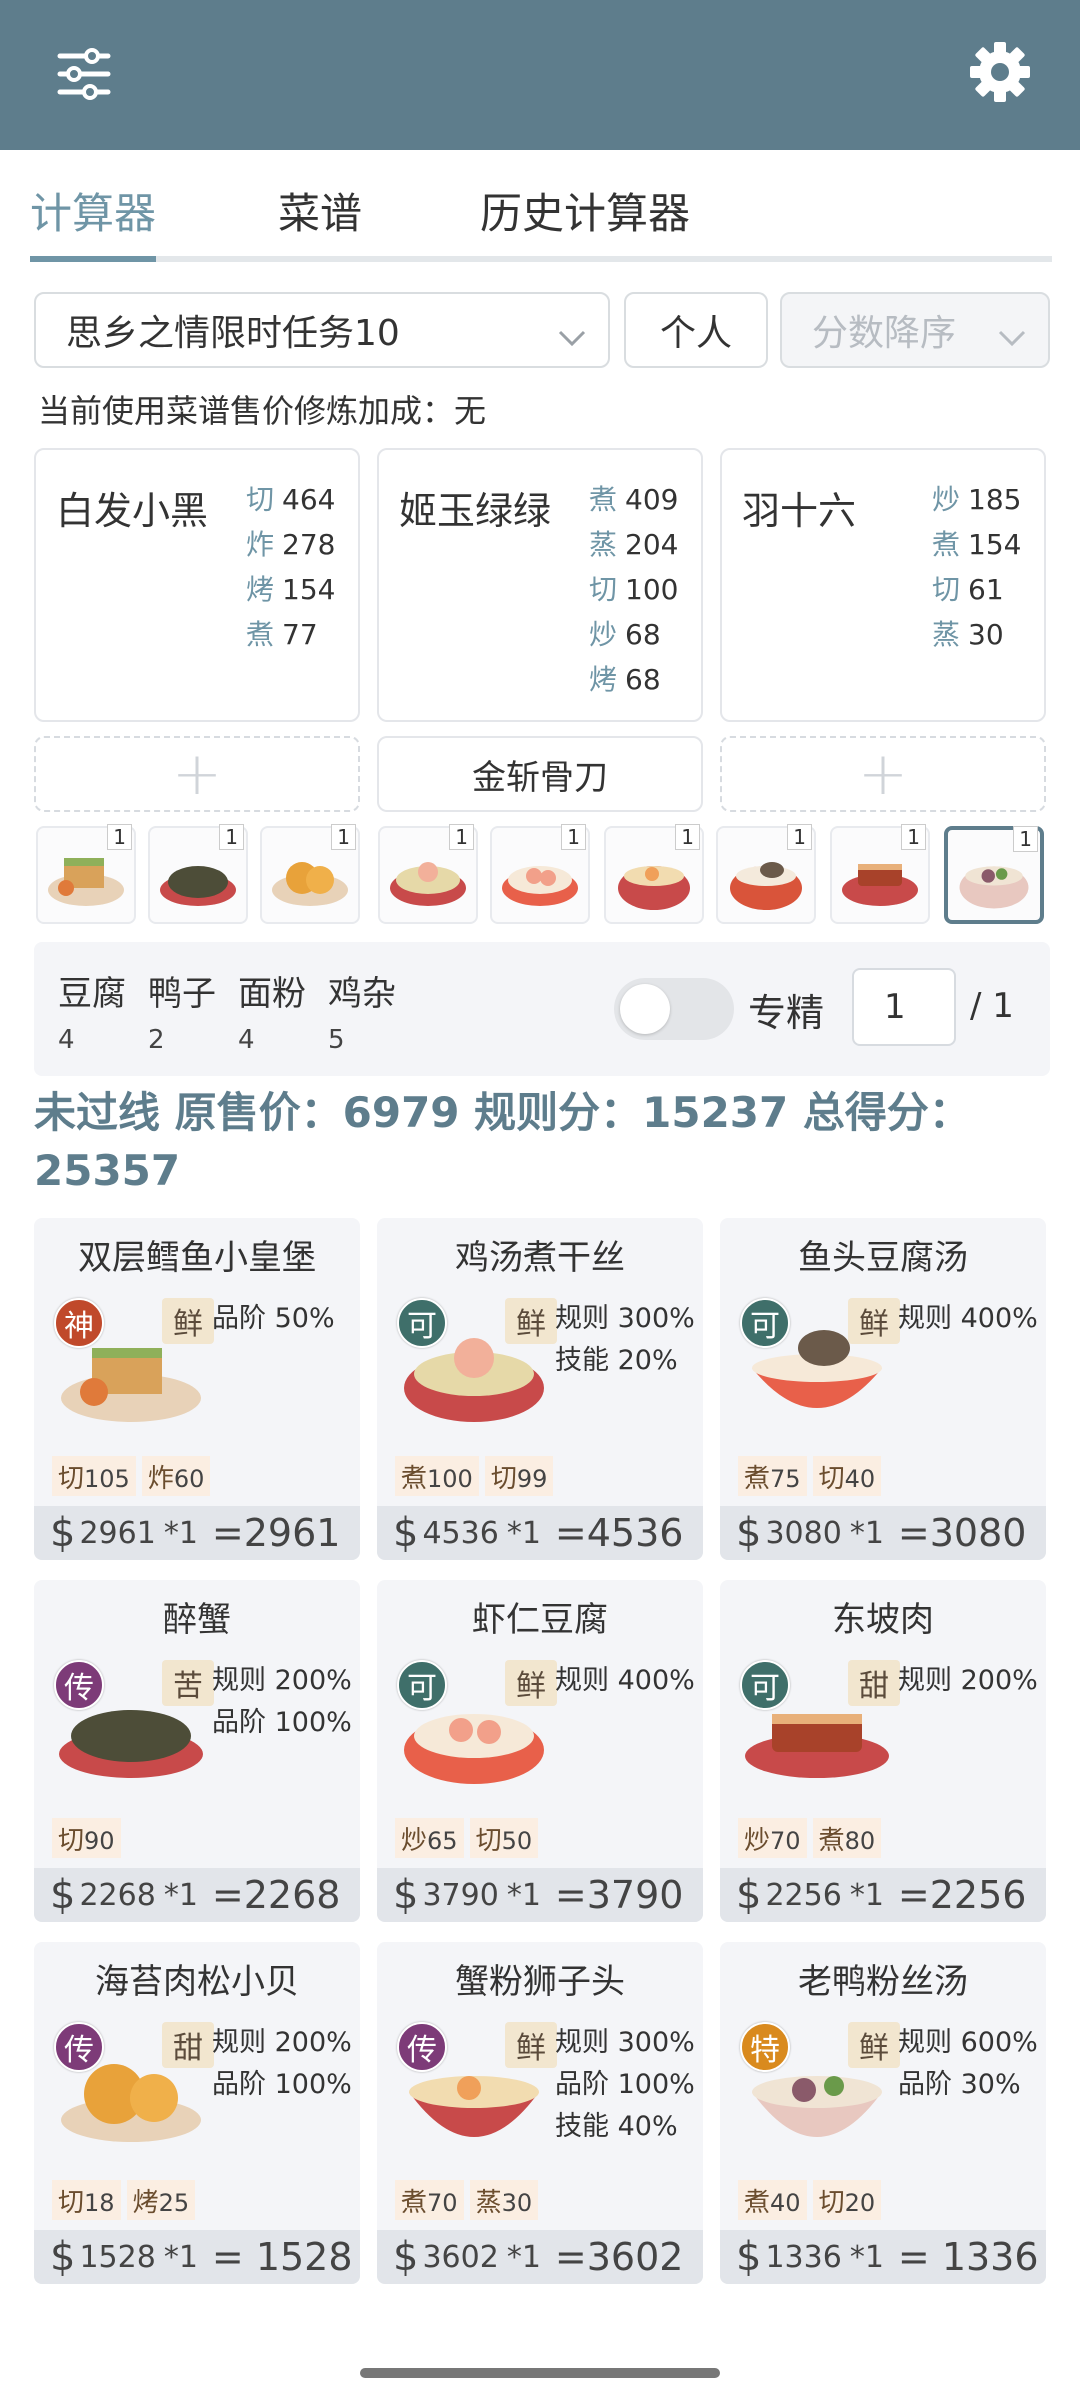 The height and width of the screenshot is (2400, 1080). Describe the element at coordinates (603, 544) in the screenshot. I see `skill-name: 蒸` at that location.